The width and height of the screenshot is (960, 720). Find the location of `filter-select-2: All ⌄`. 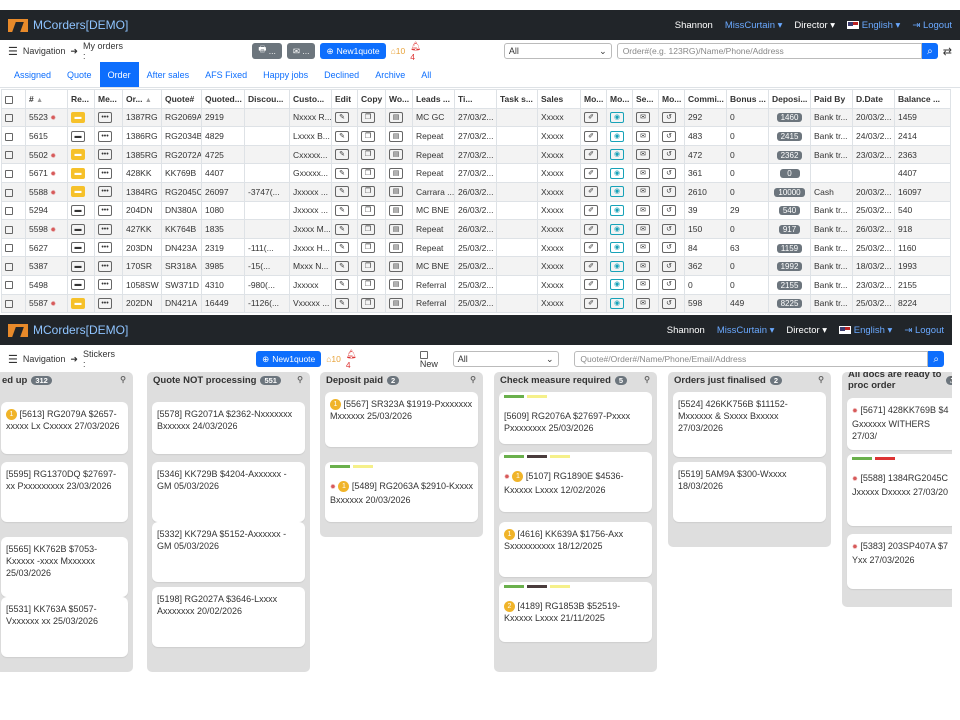

filter-select-2: All ⌄ is located at coordinates (505, 359).